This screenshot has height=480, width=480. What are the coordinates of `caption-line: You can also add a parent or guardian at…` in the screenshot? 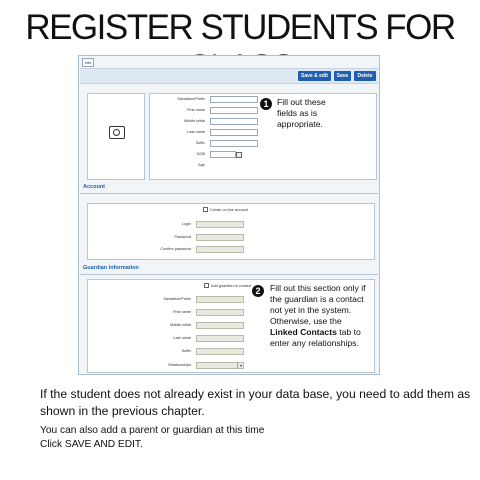 It's located at (152, 430).